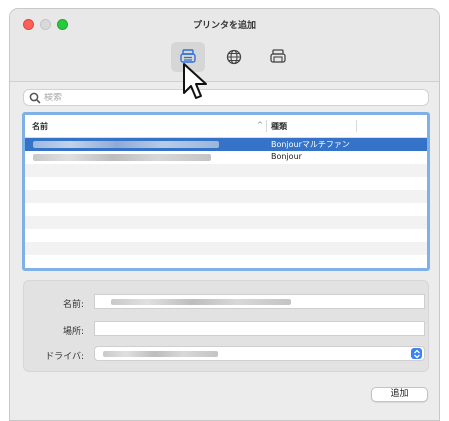 The image size is (449, 421). Describe the element at coordinates (399, 394) in the screenshot. I see `add-button: 追加` at that location.